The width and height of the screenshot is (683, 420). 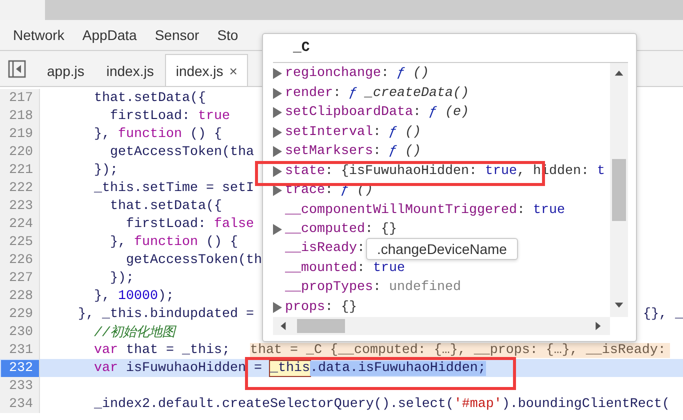 I want to click on property-name: render, so click(x=309, y=93).